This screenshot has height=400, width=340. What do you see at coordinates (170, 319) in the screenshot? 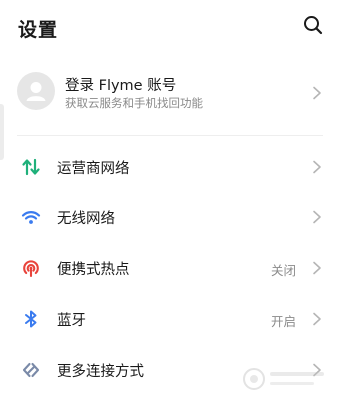
I see `row-bluetooth: 蓝牙 开启` at bounding box center [170, 319].